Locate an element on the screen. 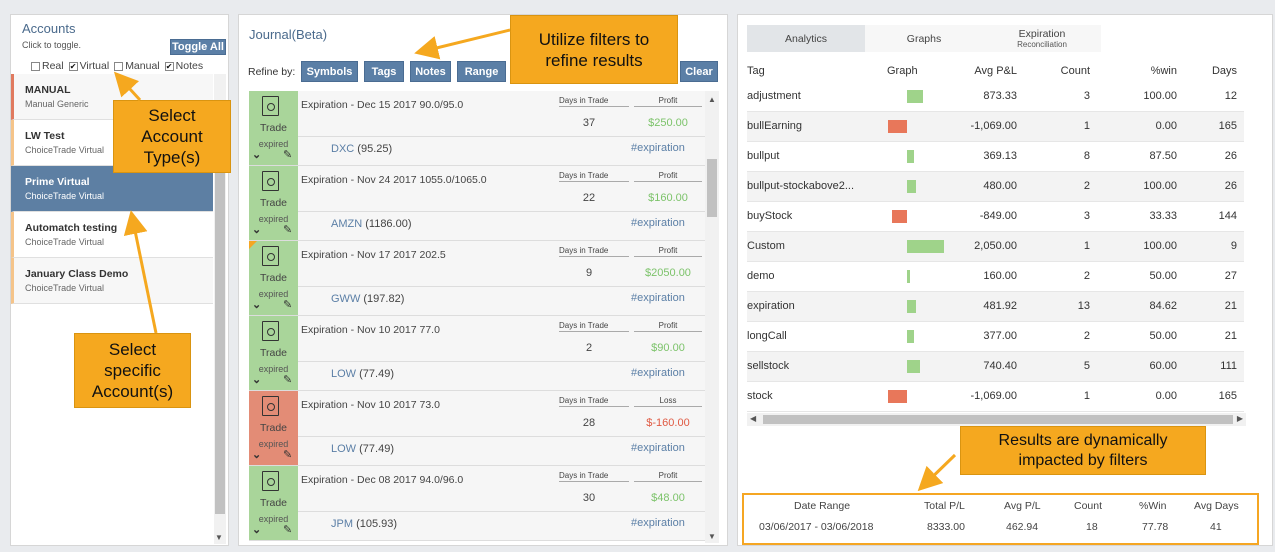  row-days: 21 is located at coordinates (1230, 336).